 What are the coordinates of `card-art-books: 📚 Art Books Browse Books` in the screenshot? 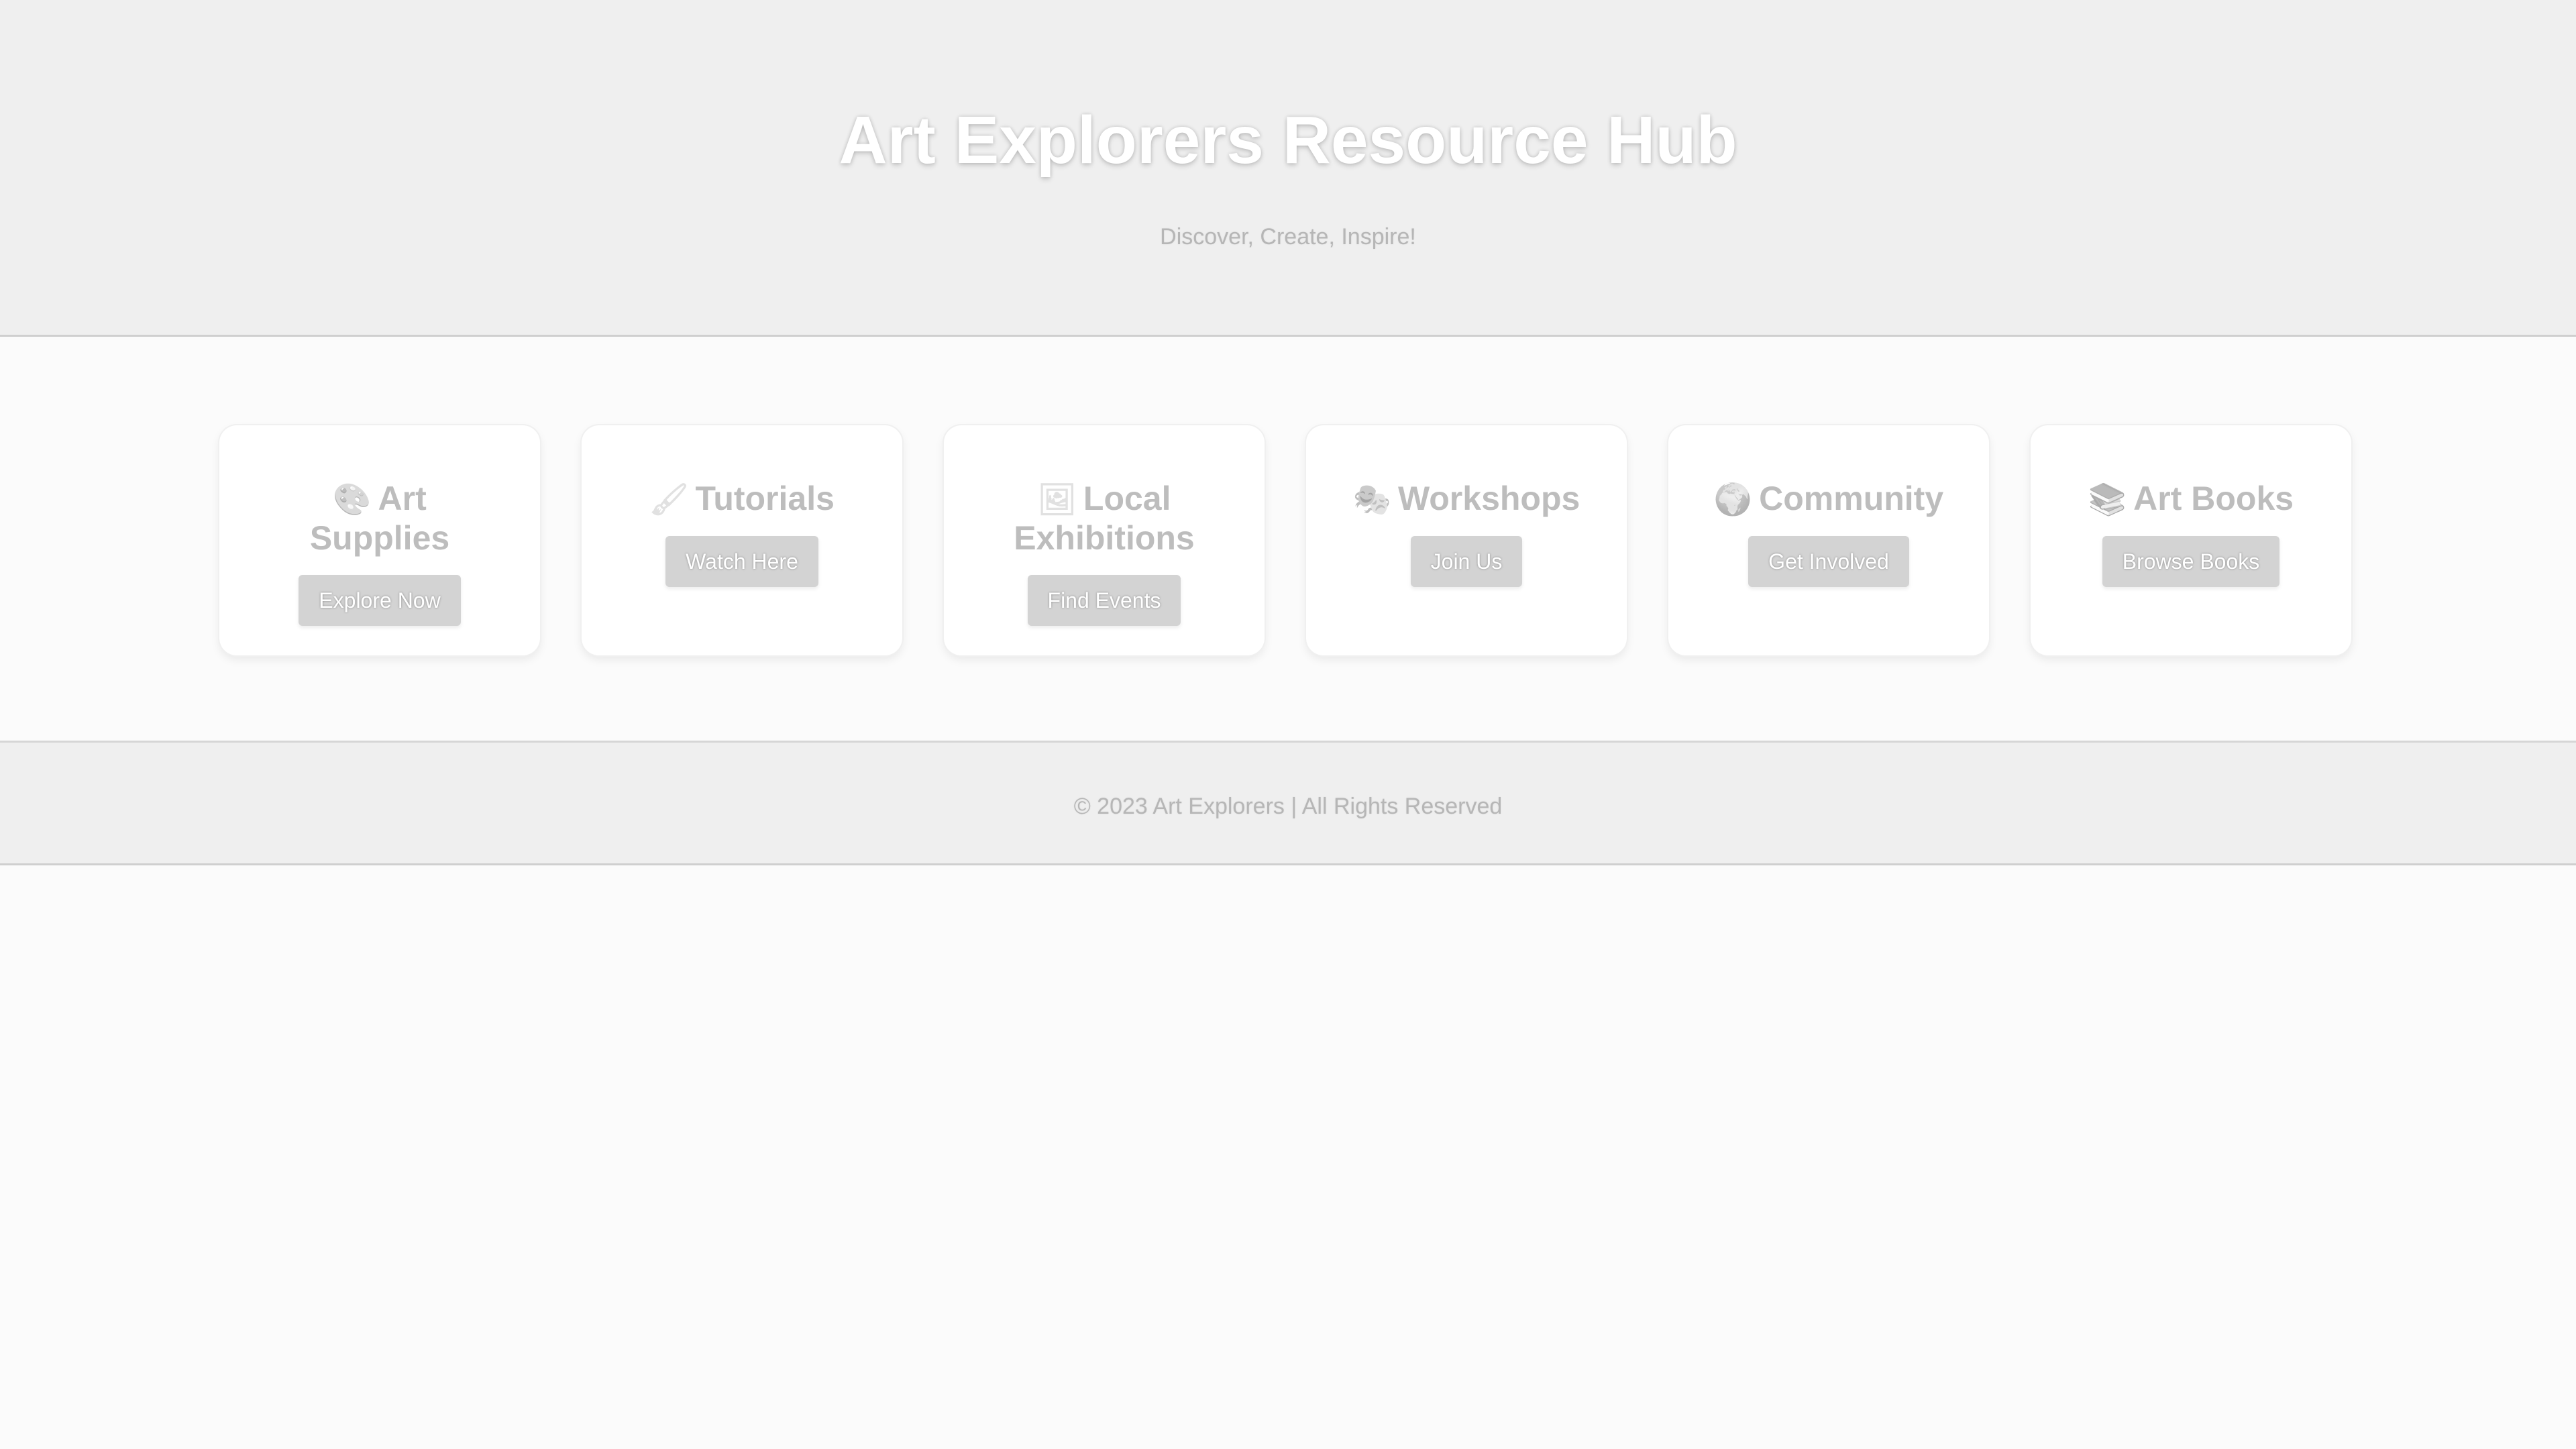 It's located at (2191, 540).